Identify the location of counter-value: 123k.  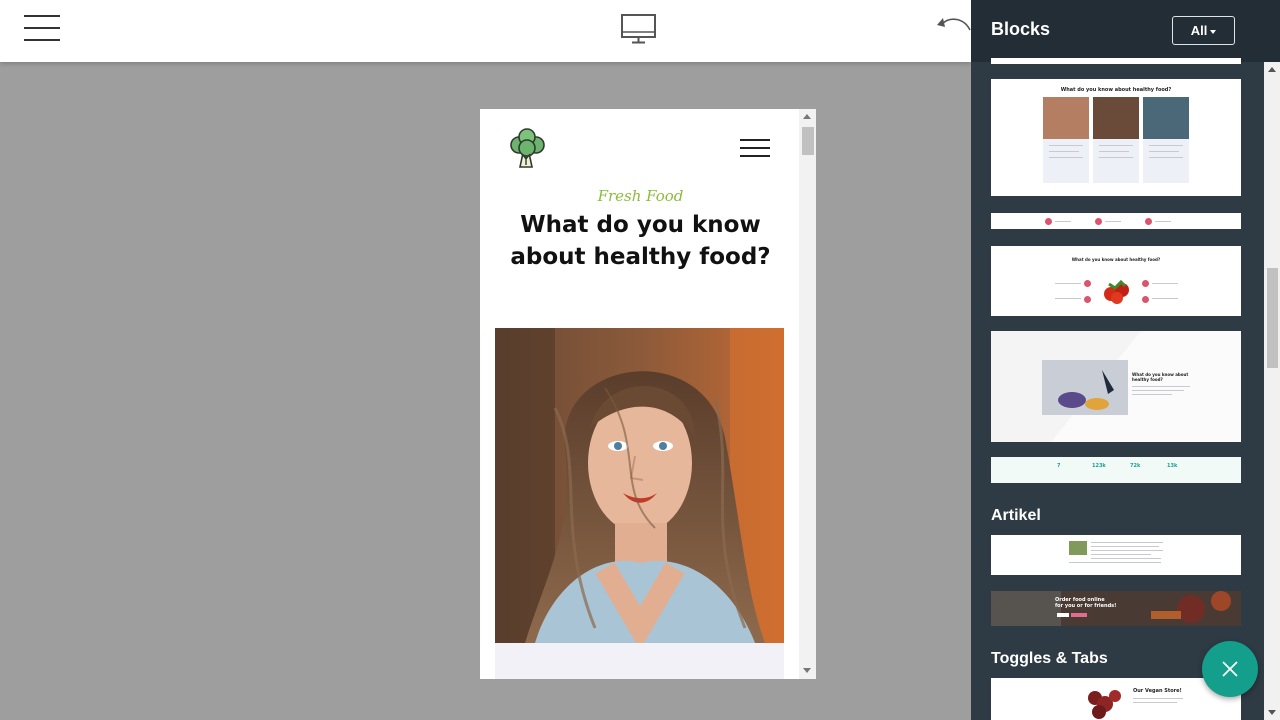
(1099, 466).